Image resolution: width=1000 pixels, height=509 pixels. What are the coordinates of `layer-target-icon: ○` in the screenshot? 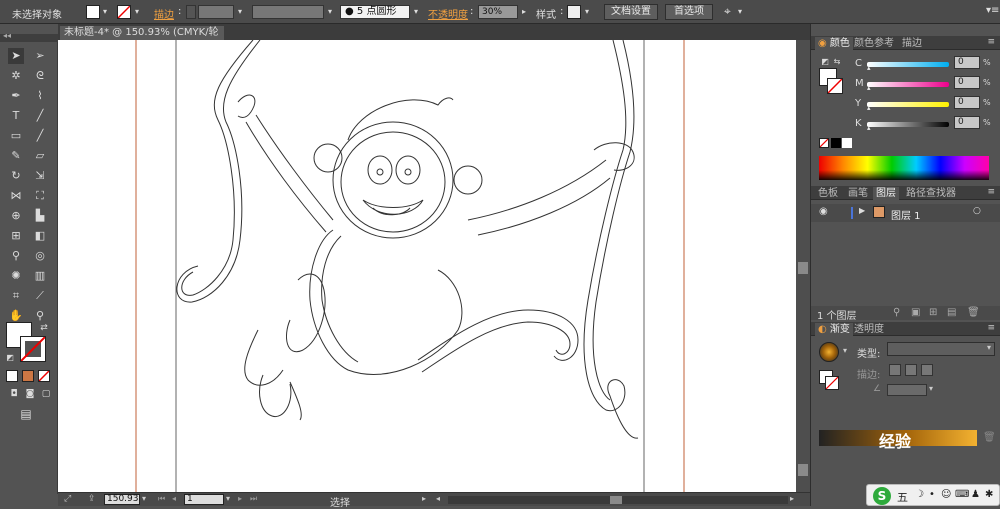 It's located at (977, 211).